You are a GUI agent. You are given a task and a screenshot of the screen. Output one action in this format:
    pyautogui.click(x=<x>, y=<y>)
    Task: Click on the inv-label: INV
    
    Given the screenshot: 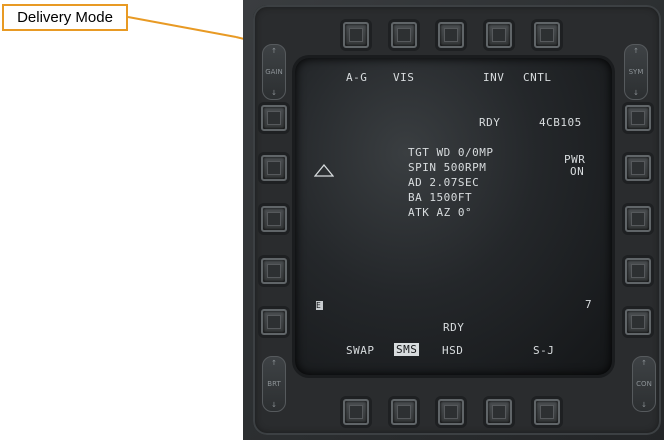 What is the action you would take?
    pyautogui.click(x=494, y=77)
    